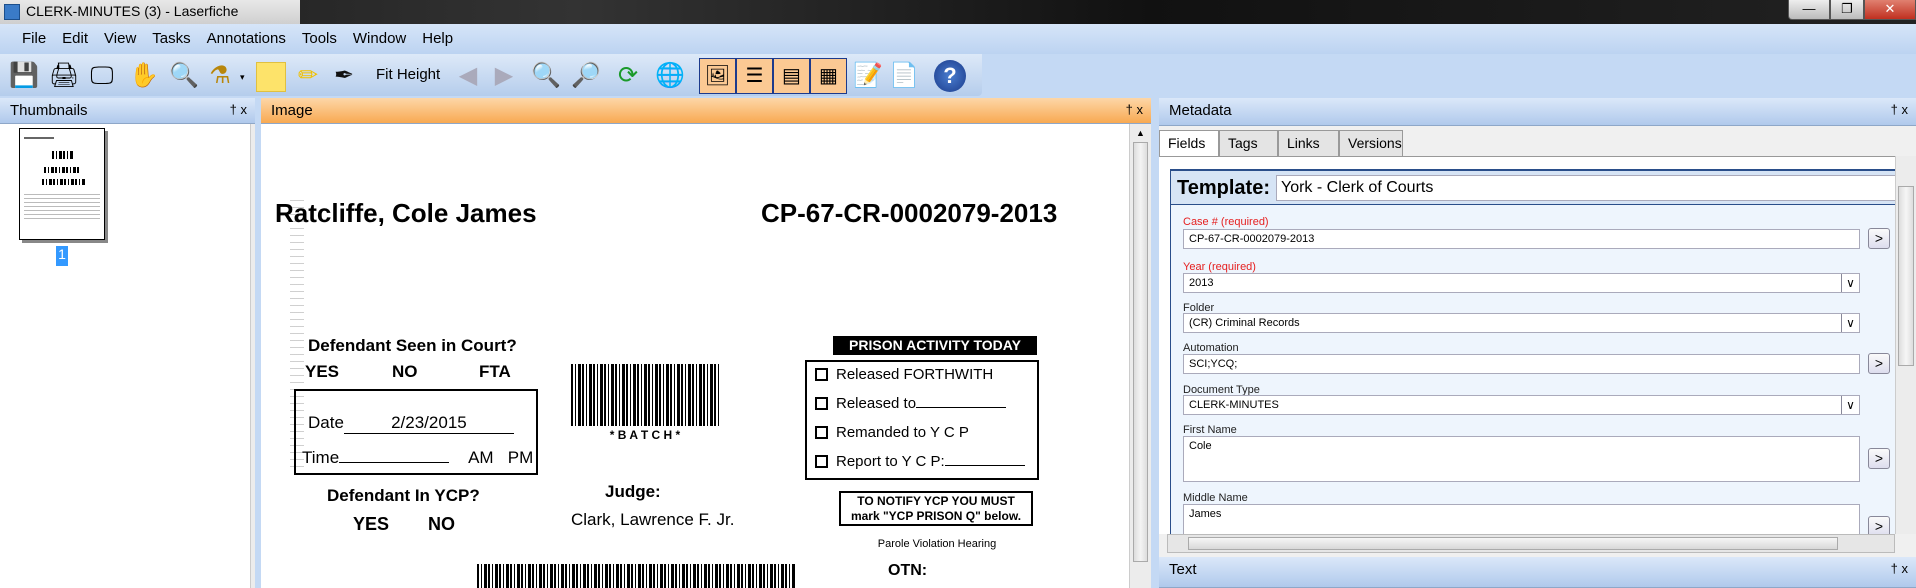  Describe the element at coordinates (405, 371) in the screenshot. I see `seen-no: NO` at that location.